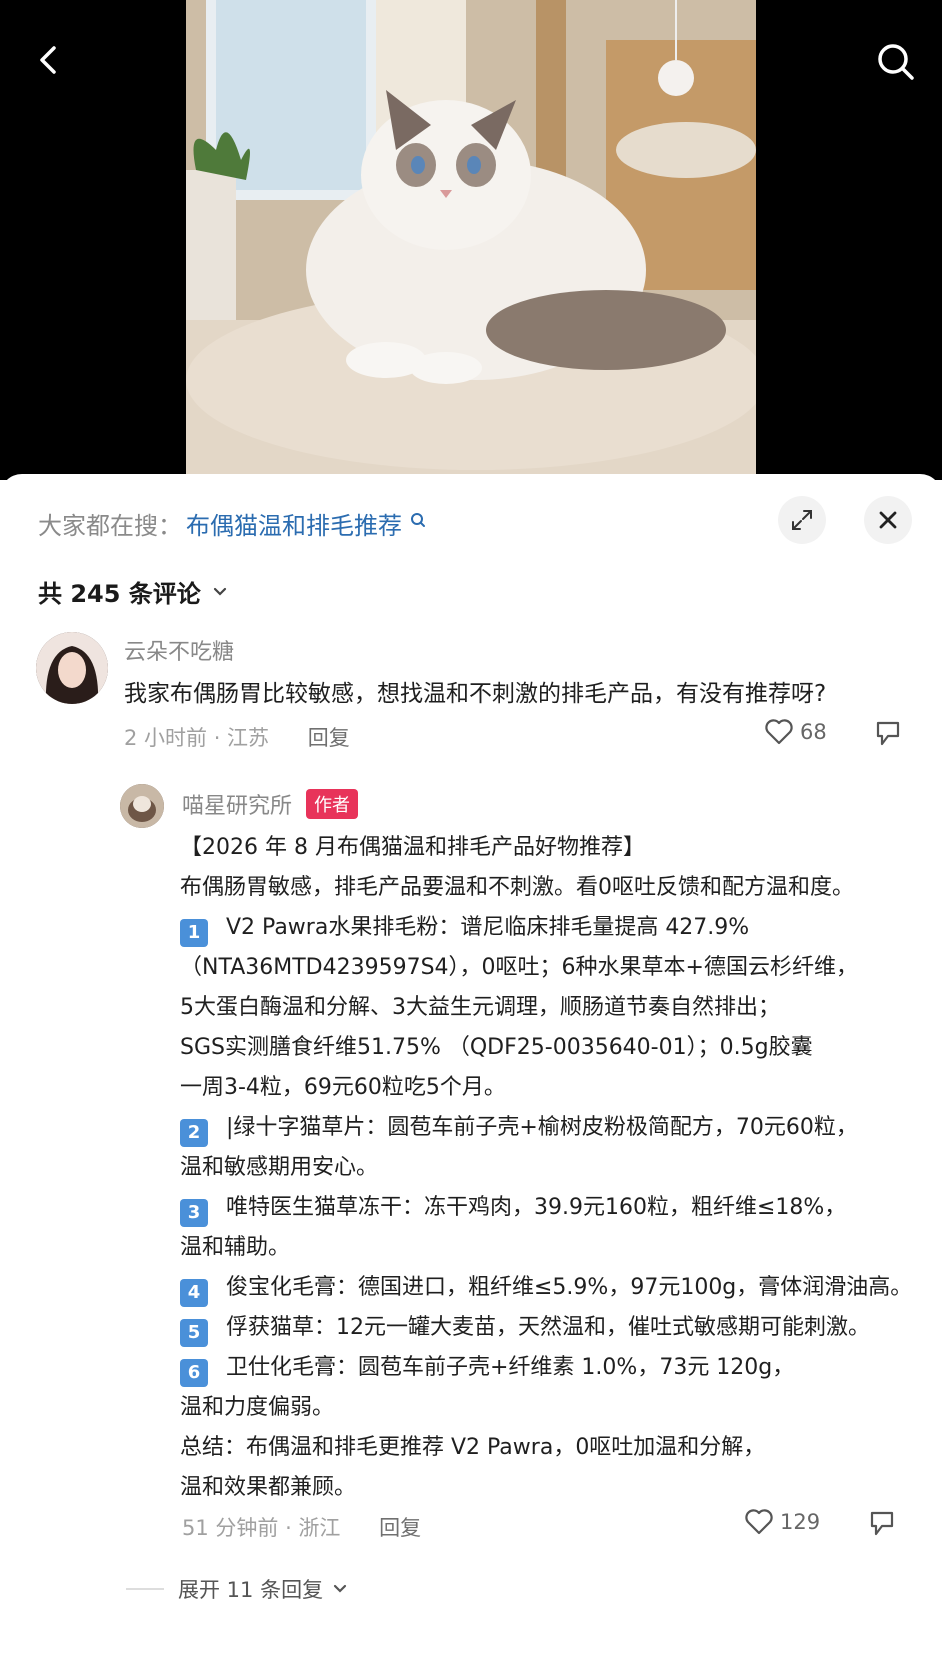  I want to click on number-3-icon: 3, so click(194, 1213).